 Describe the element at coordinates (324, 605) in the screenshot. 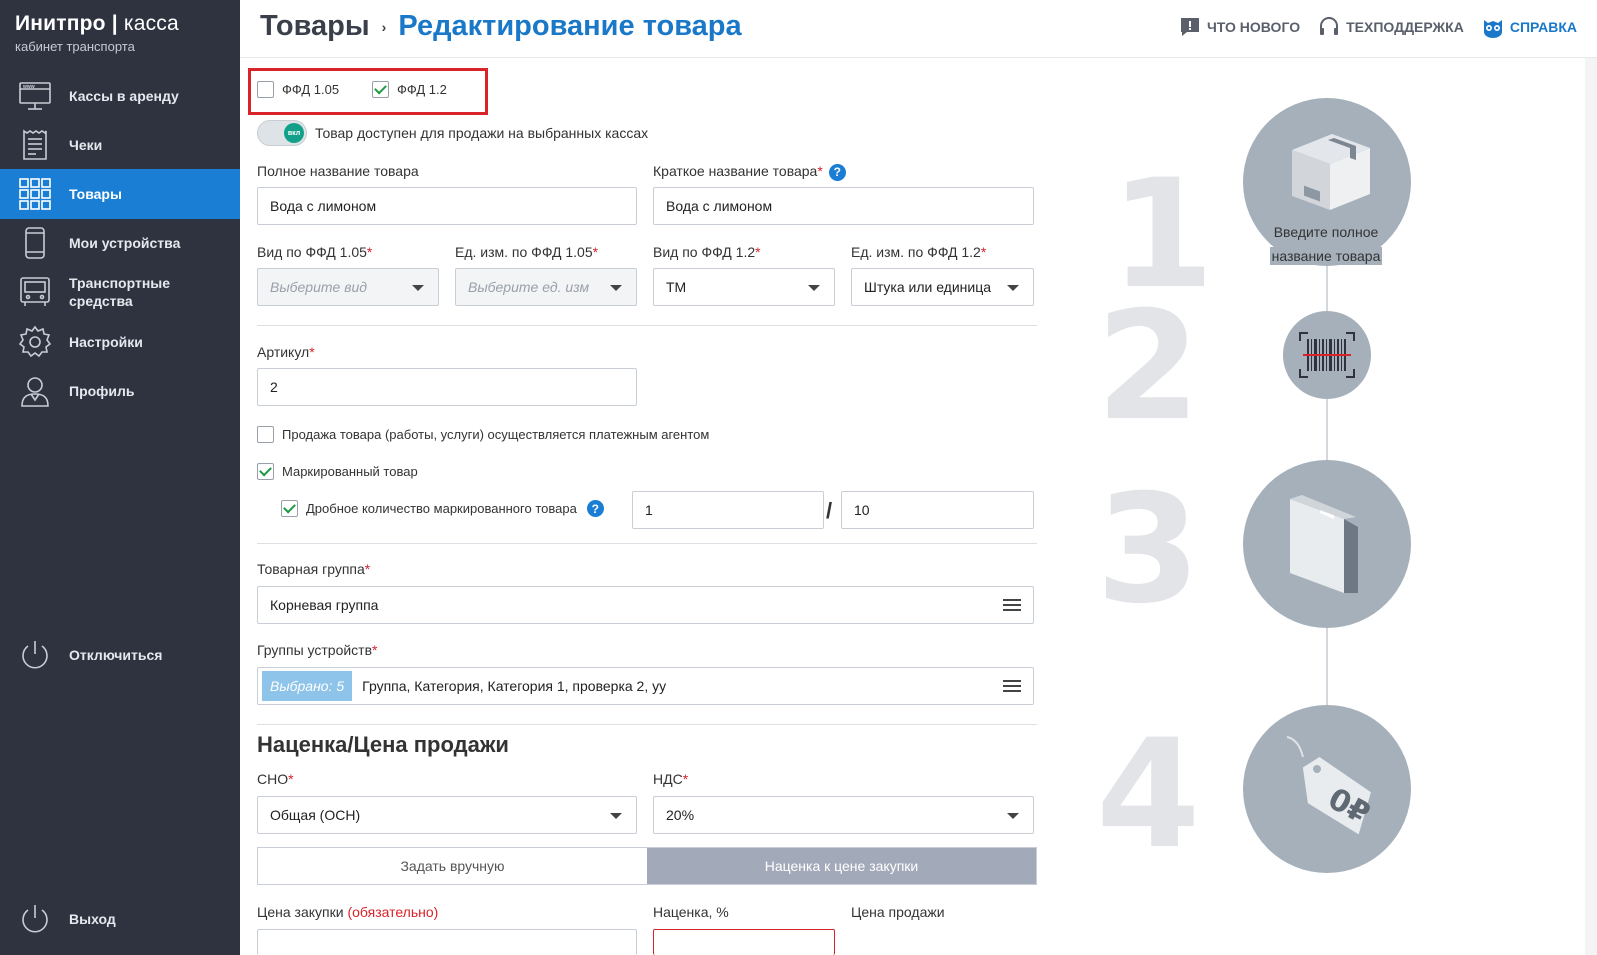

I see `product-group-value: Корневая группа` at that location.